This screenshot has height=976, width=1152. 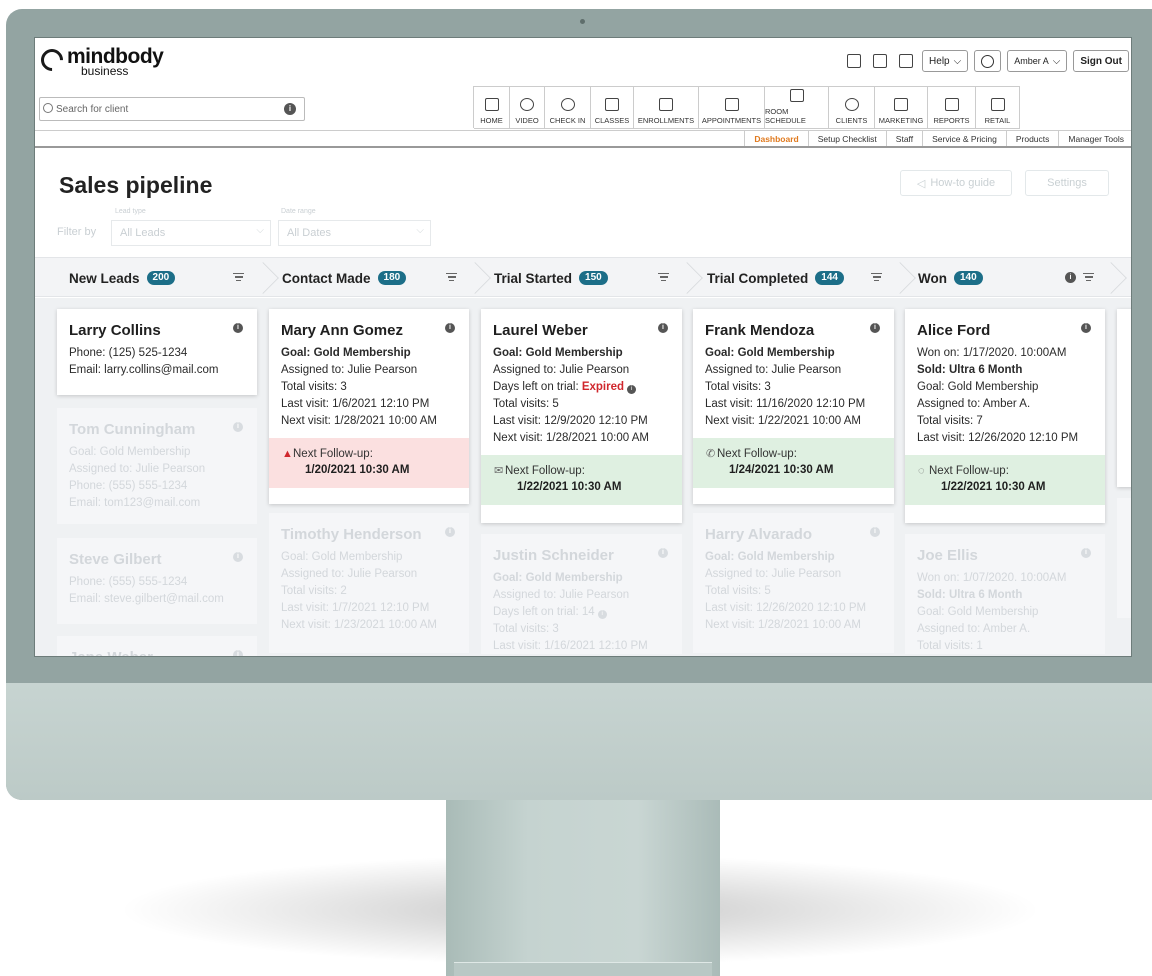 What do you see at coordinates (1094, 138) in the screenshot?
I see `subnav-manager-tools: Manager Tools` at bounding box center [1094, 138].